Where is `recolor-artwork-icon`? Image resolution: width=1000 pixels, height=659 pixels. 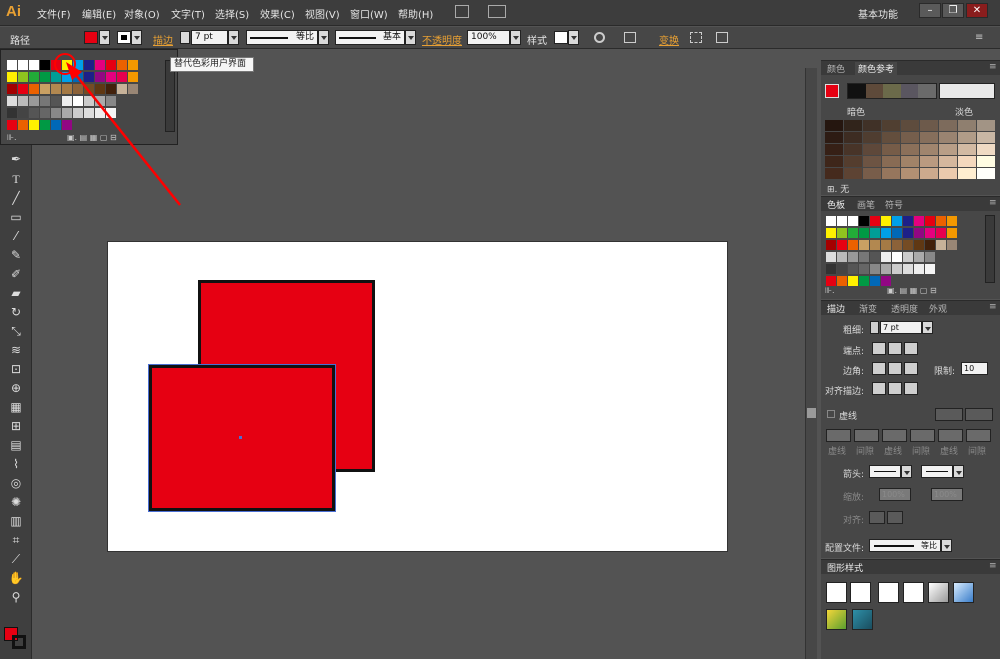
recolor-artwork-icon is located at coordinates (599, 37).